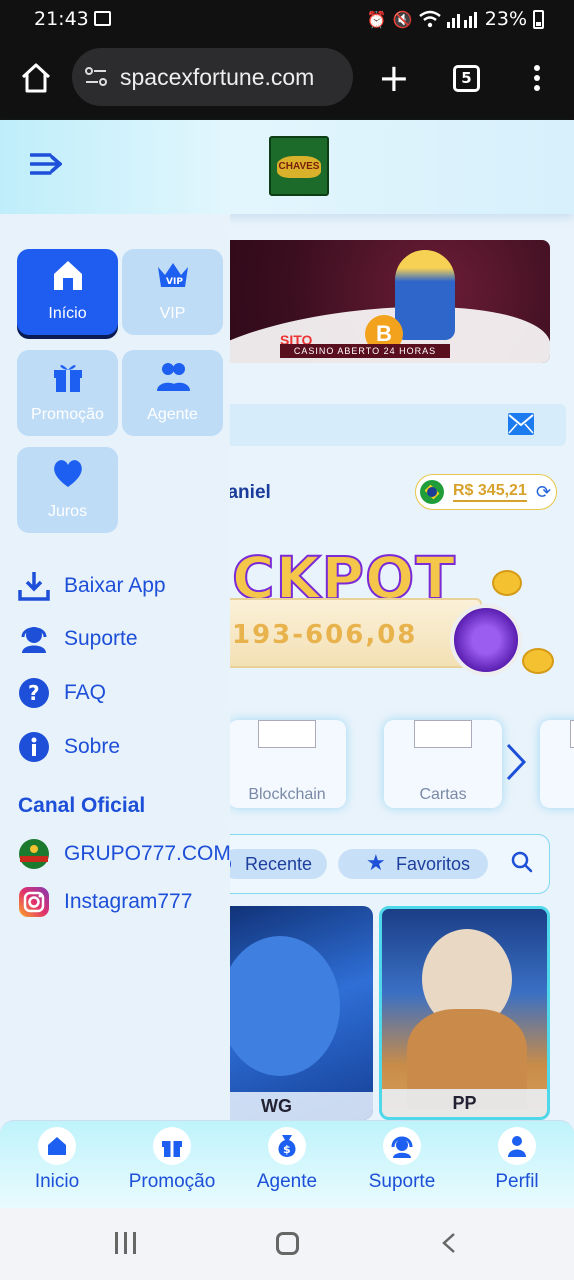  Describe the element at coordinates (128, 901) in the screenshot. I see `drawer-item-label: Instagram777` at that location.